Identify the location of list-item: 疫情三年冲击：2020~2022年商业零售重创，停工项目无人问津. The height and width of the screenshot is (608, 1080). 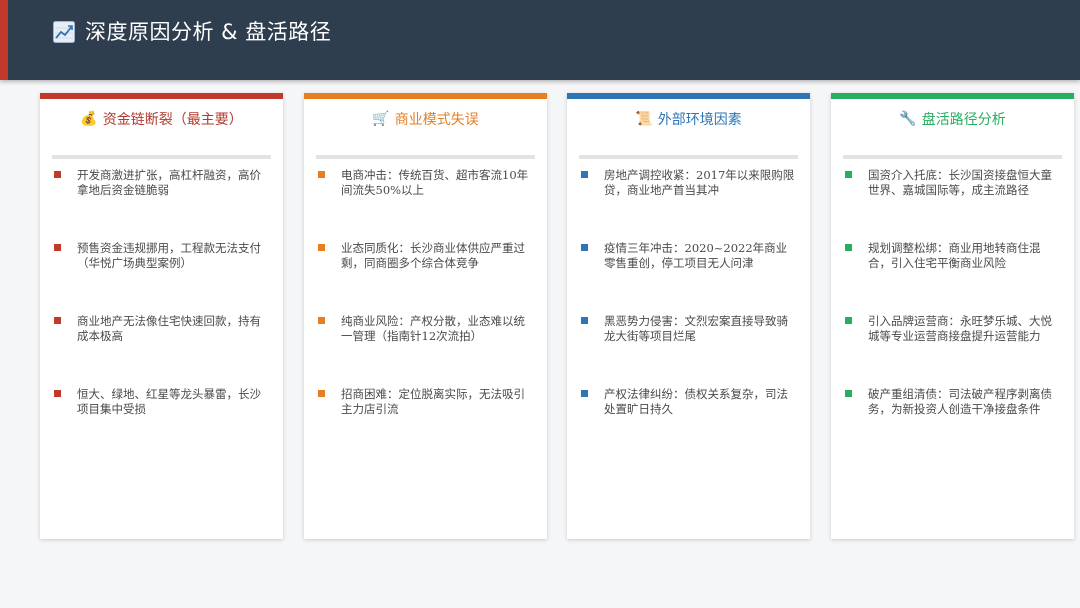
(689, 256).